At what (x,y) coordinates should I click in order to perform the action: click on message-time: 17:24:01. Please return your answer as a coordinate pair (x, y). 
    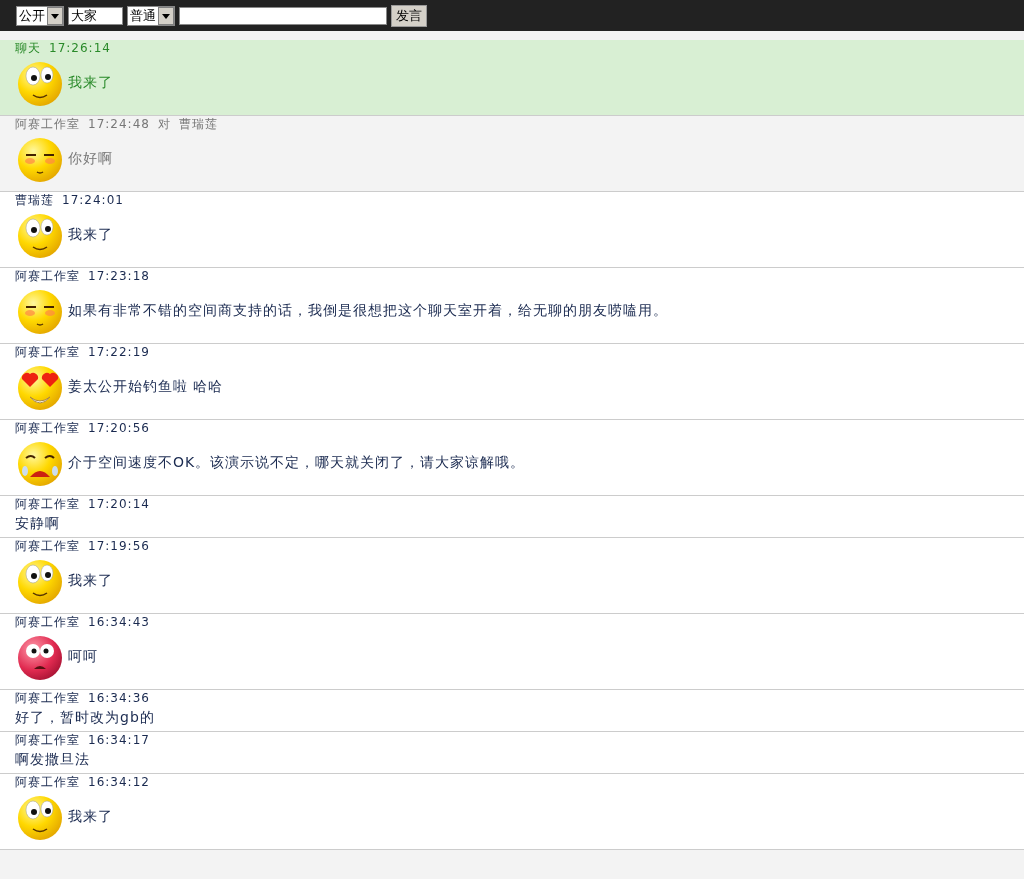
    Looking at the image, I should click on (93, 200).